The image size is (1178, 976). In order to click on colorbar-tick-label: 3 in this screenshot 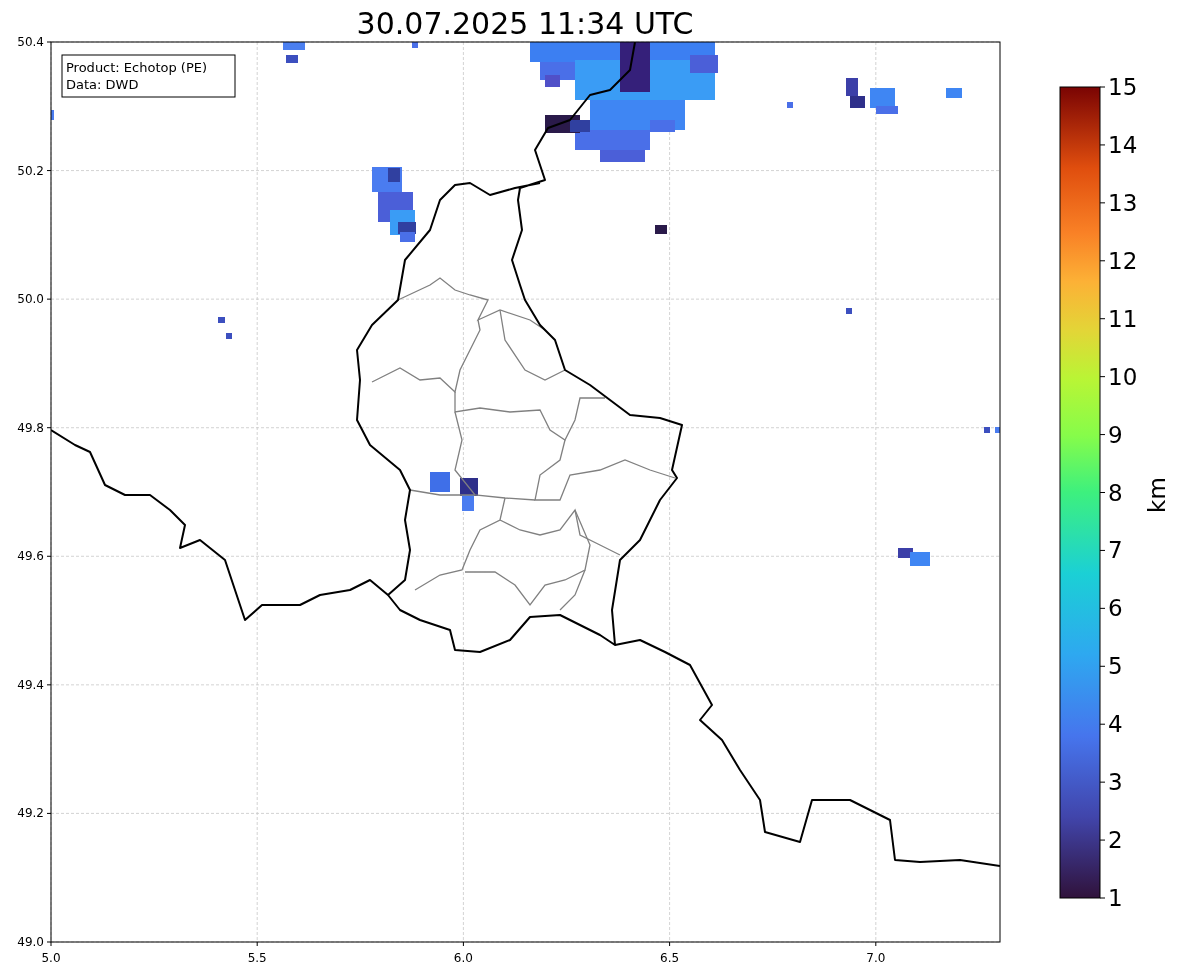, I will do `click(1115, 782)`.